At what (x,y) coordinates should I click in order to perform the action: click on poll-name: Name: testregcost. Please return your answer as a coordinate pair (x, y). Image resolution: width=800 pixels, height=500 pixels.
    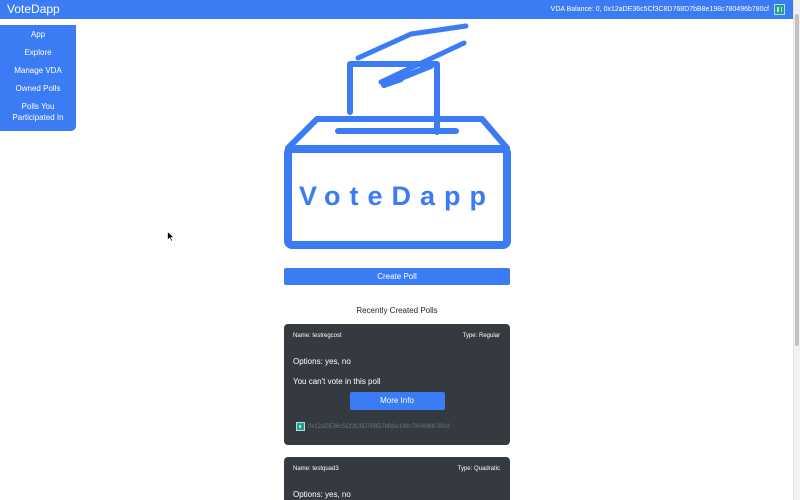
    Looking at the image, I should click on (317, 336).